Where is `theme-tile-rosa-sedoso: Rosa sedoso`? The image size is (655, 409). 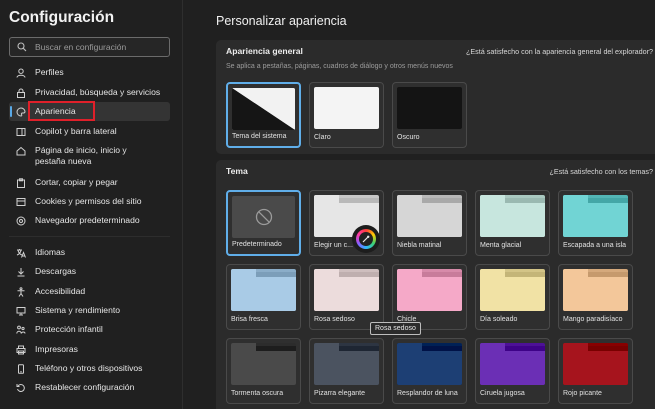
theme-tile-rosa-sedoso: Rosa sedoso is located at coordinates (346, 297).